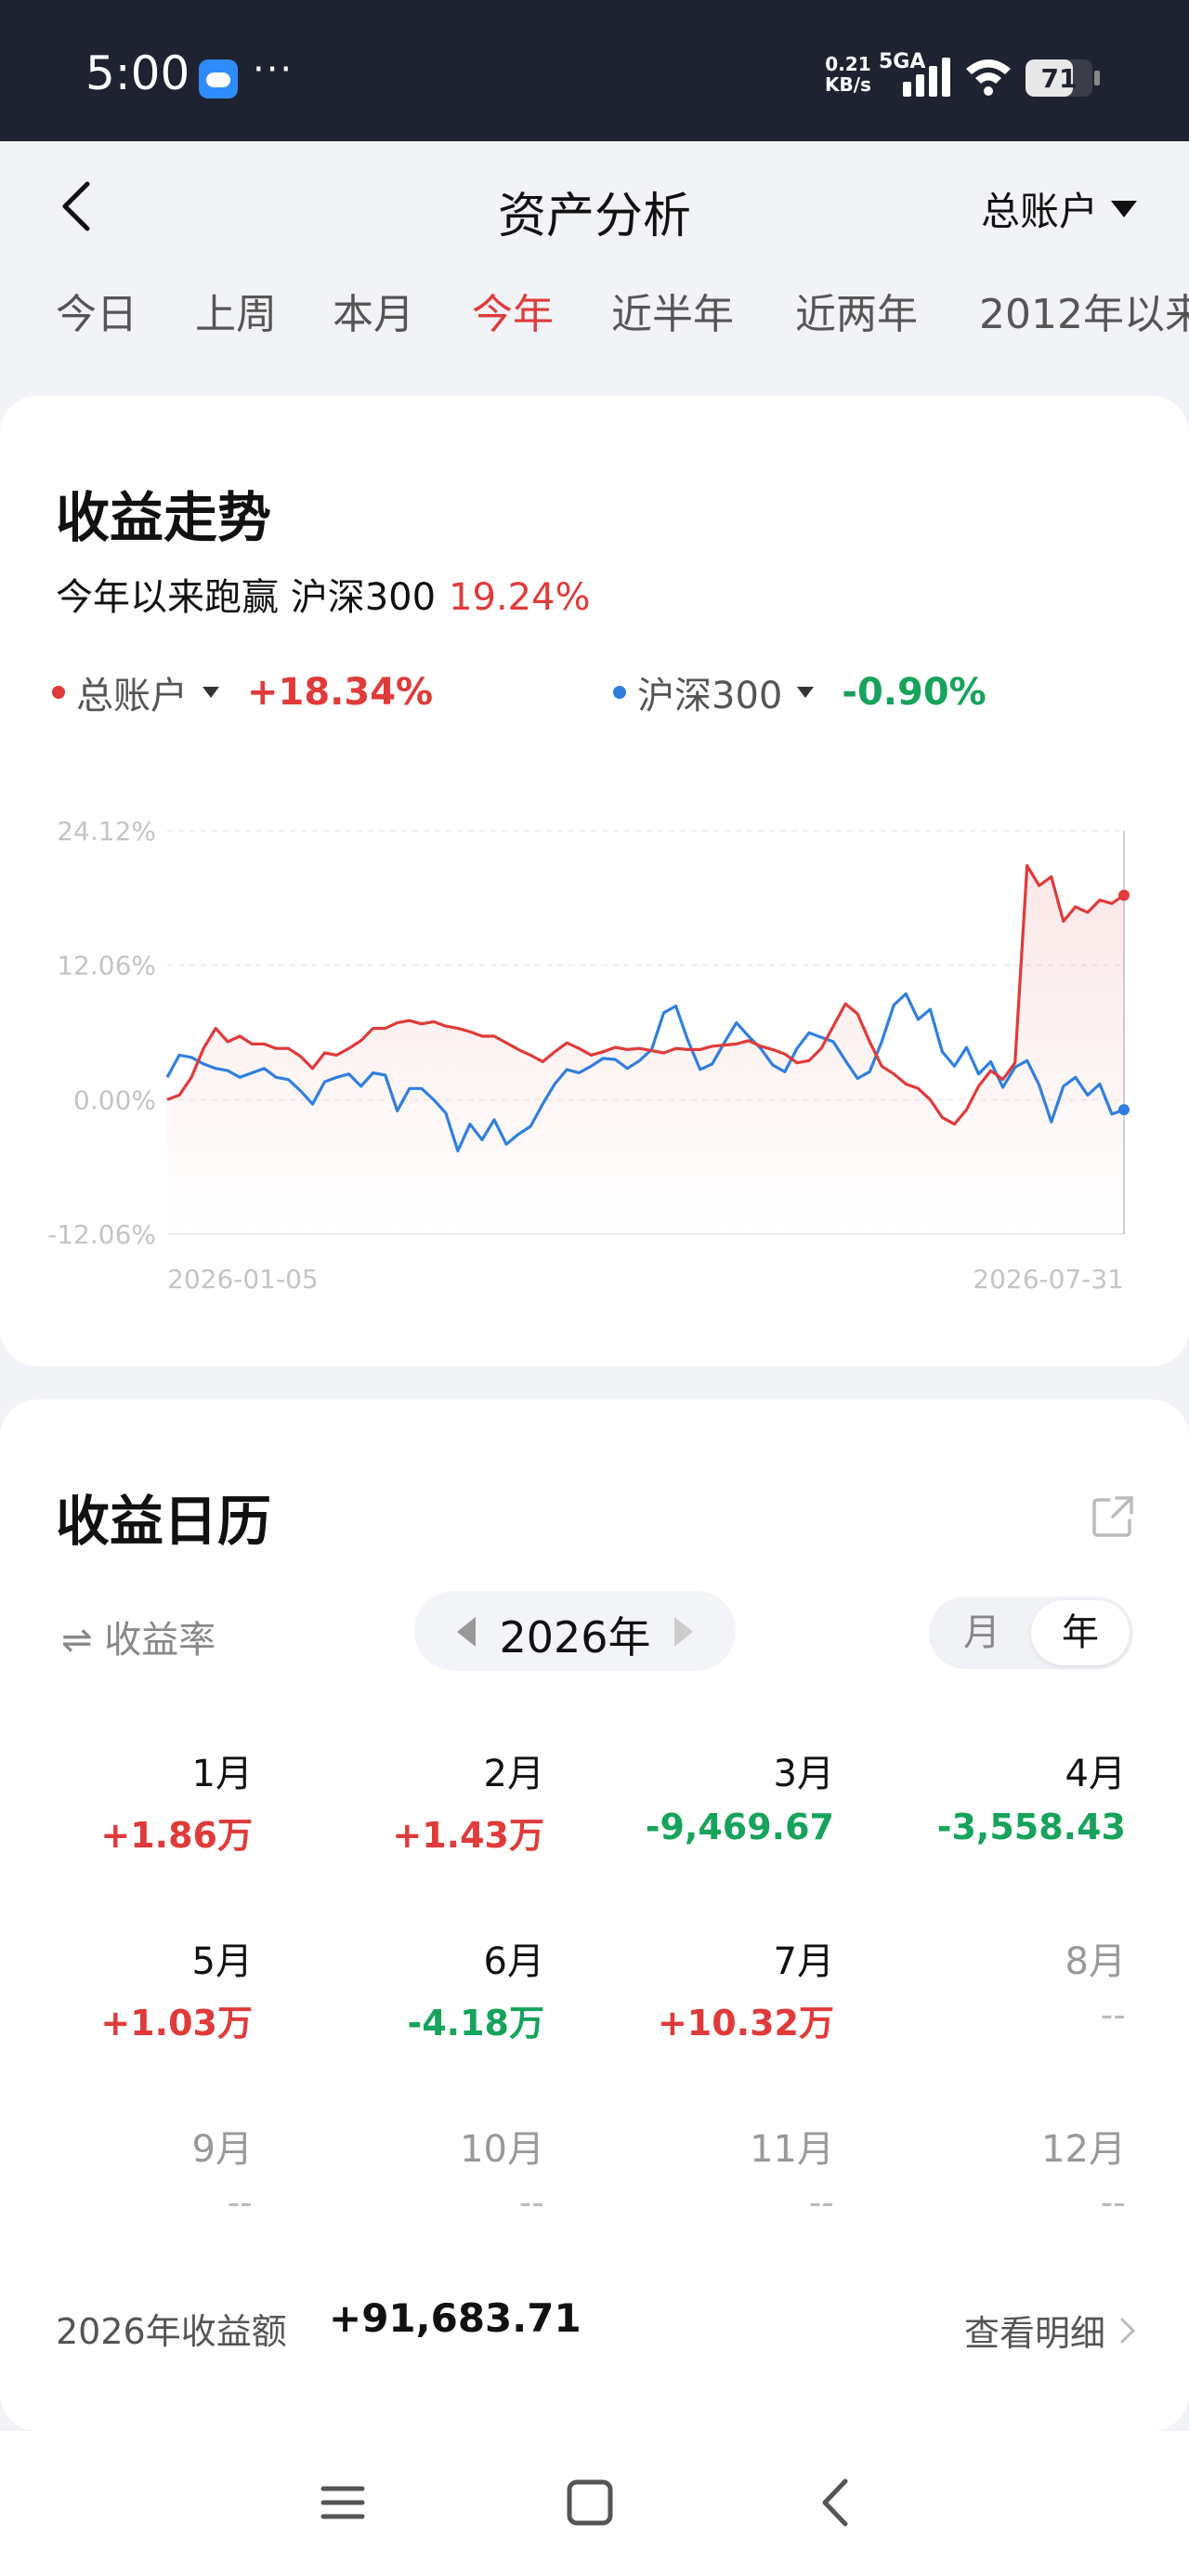 This screenshot has width=1189, height=2576. I want to click on segment-month: 月, so click(982, 1632).